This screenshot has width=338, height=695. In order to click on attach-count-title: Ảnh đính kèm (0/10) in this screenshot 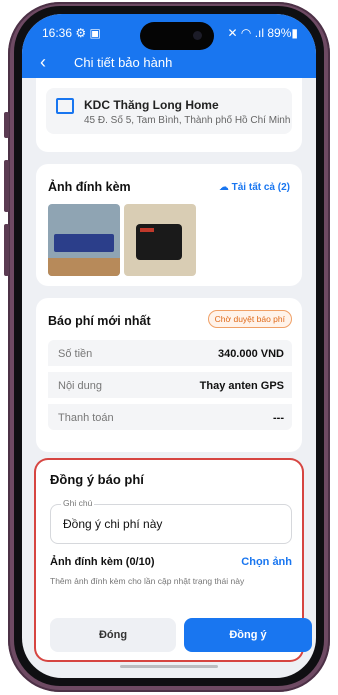, I will do `click(102, 562)`.